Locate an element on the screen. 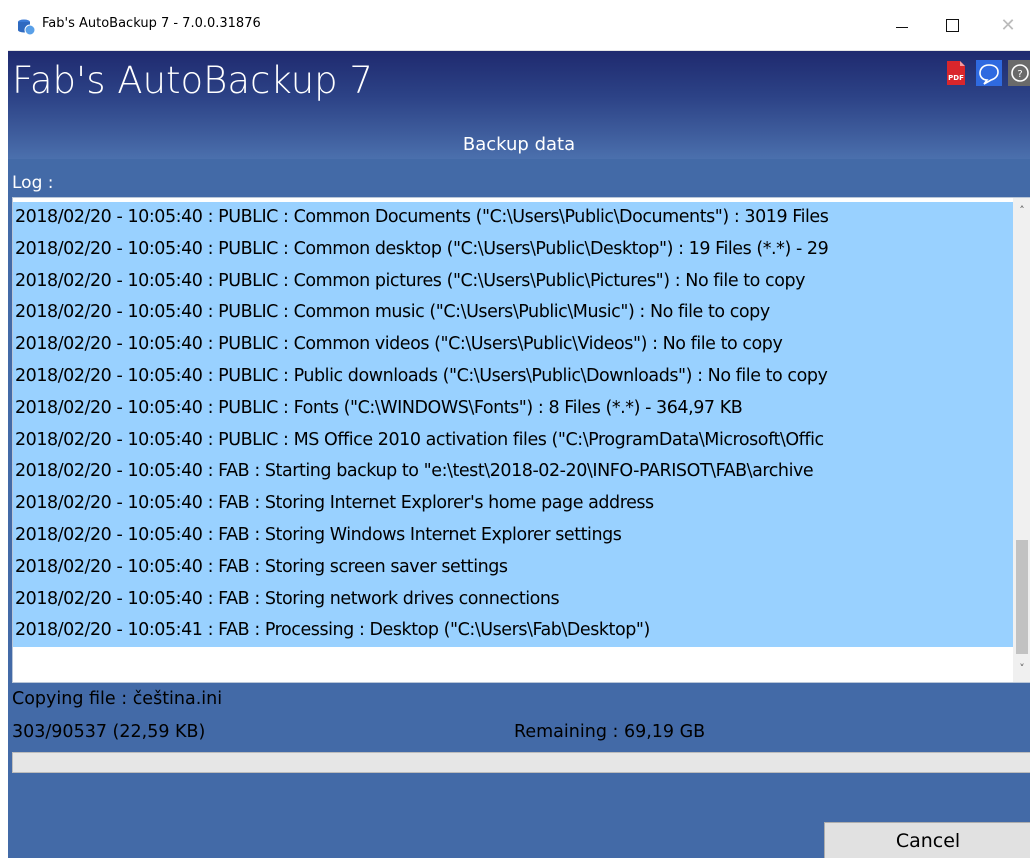 The width and height of the screenshot is (1030, 858). maximize-icon is located at coordinates (952, 25).